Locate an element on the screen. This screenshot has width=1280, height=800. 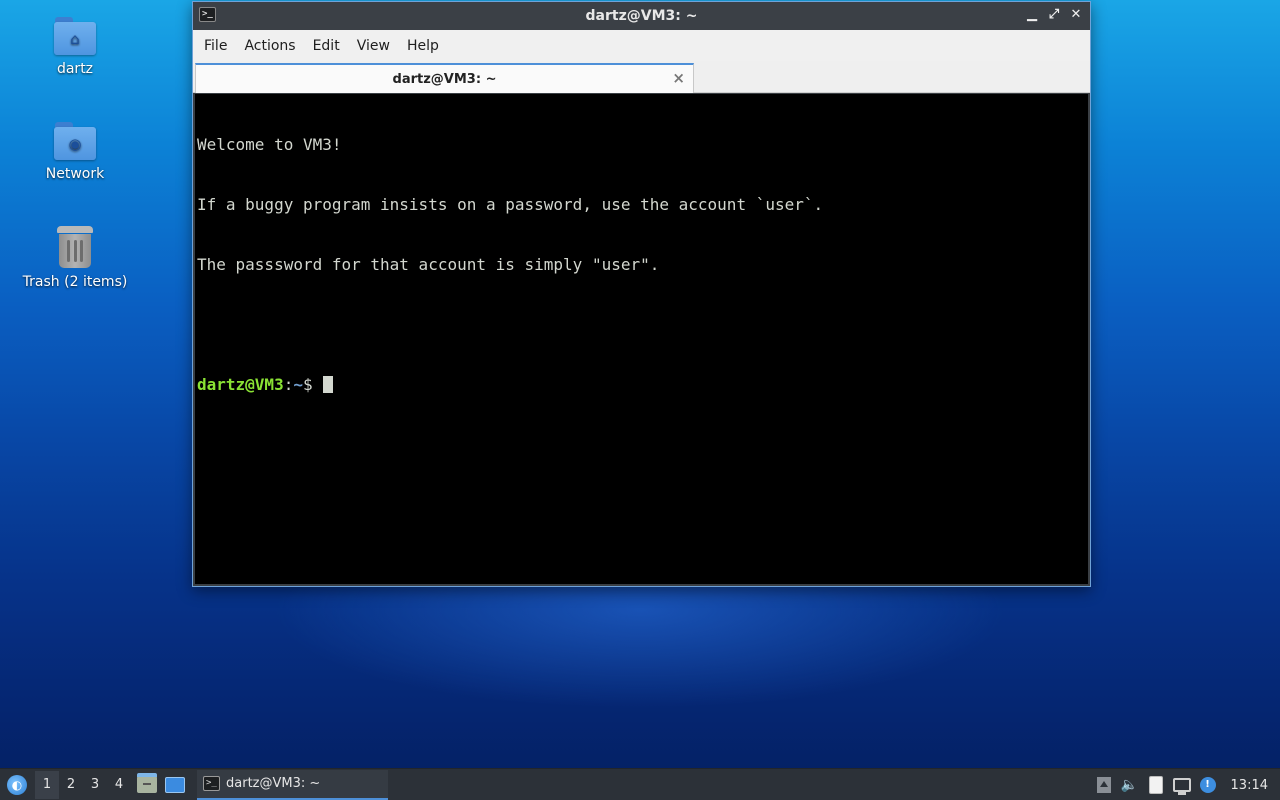
desktop-icon-network: ◉ Network is located at coordinates (75, 152).